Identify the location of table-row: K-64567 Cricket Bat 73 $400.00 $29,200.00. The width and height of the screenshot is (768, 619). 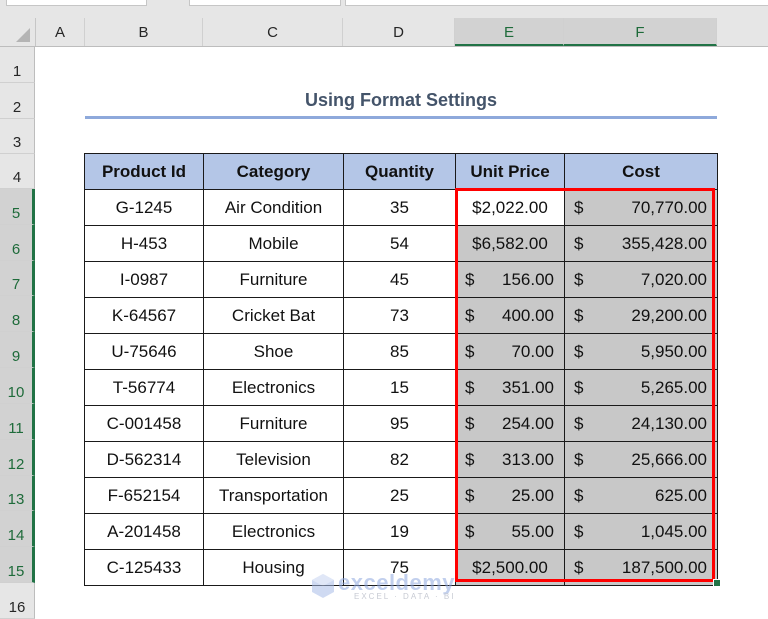
(401, 315).